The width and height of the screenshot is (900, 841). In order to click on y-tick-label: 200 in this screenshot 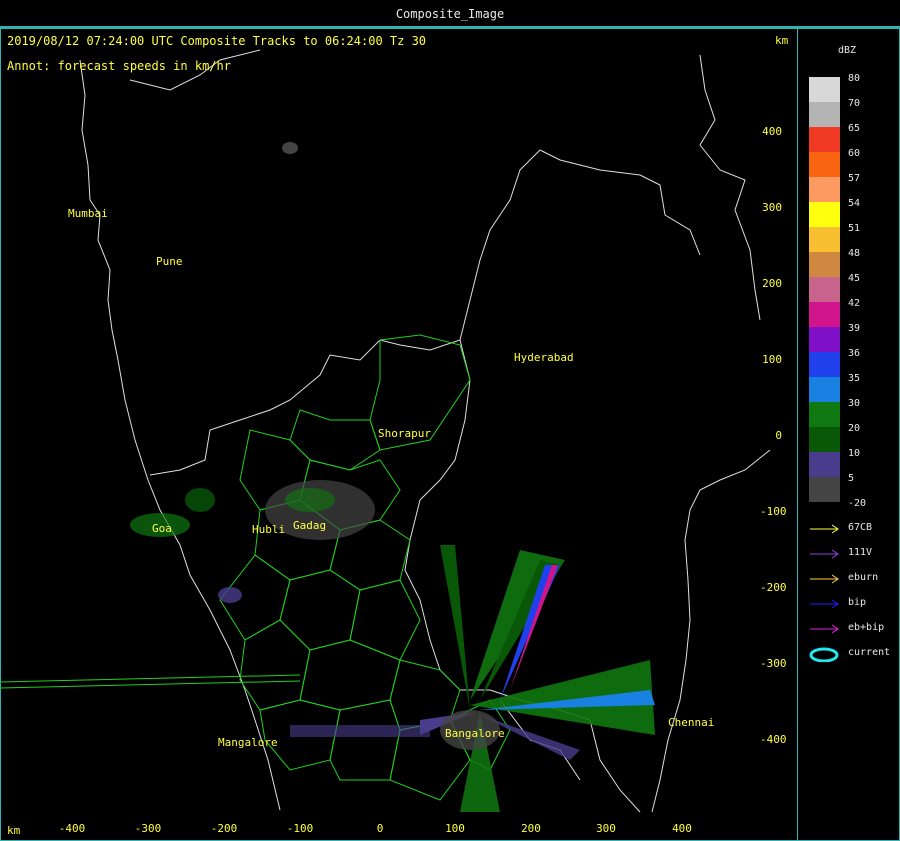, I will do `click(772, 283)`.